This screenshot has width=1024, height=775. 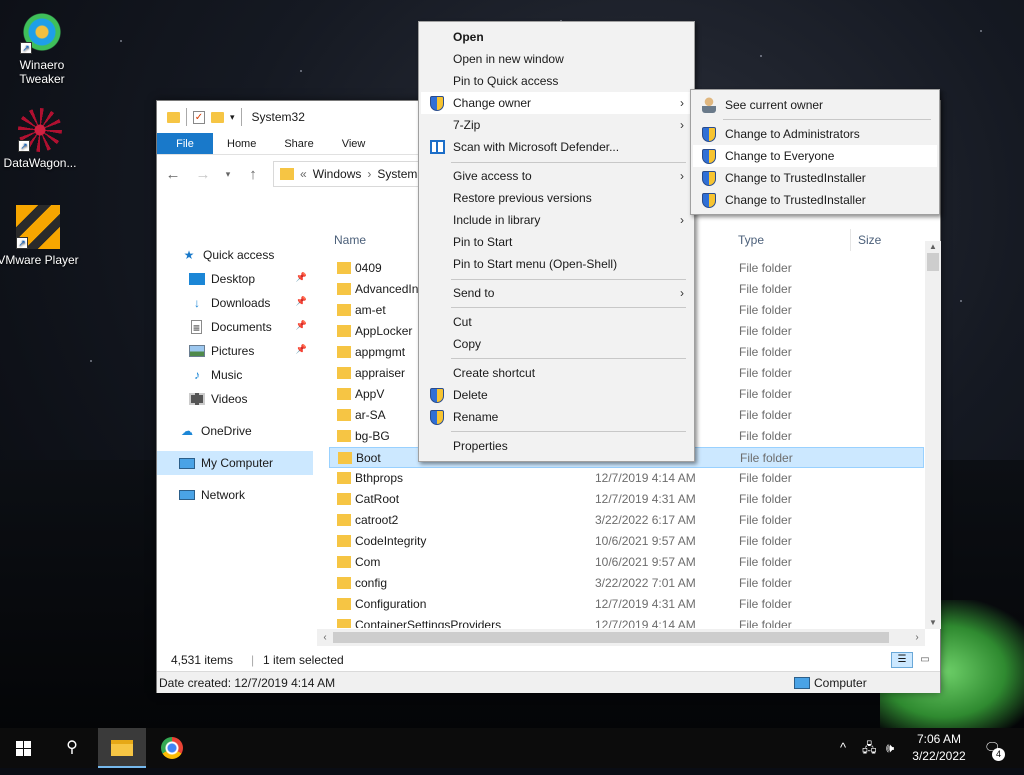 What do you see at coordinates (229, 399) in the screenshot?
I see `sidebar-item-label: Videos` at bounding box center [229, 399].